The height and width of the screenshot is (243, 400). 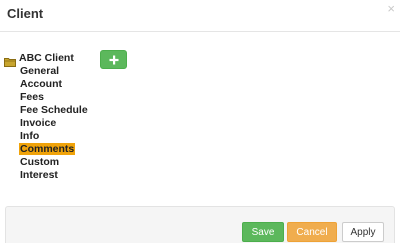 I want to click on tree-item-fee-schedule: Fee Schedule, so click(x=54, y=110).